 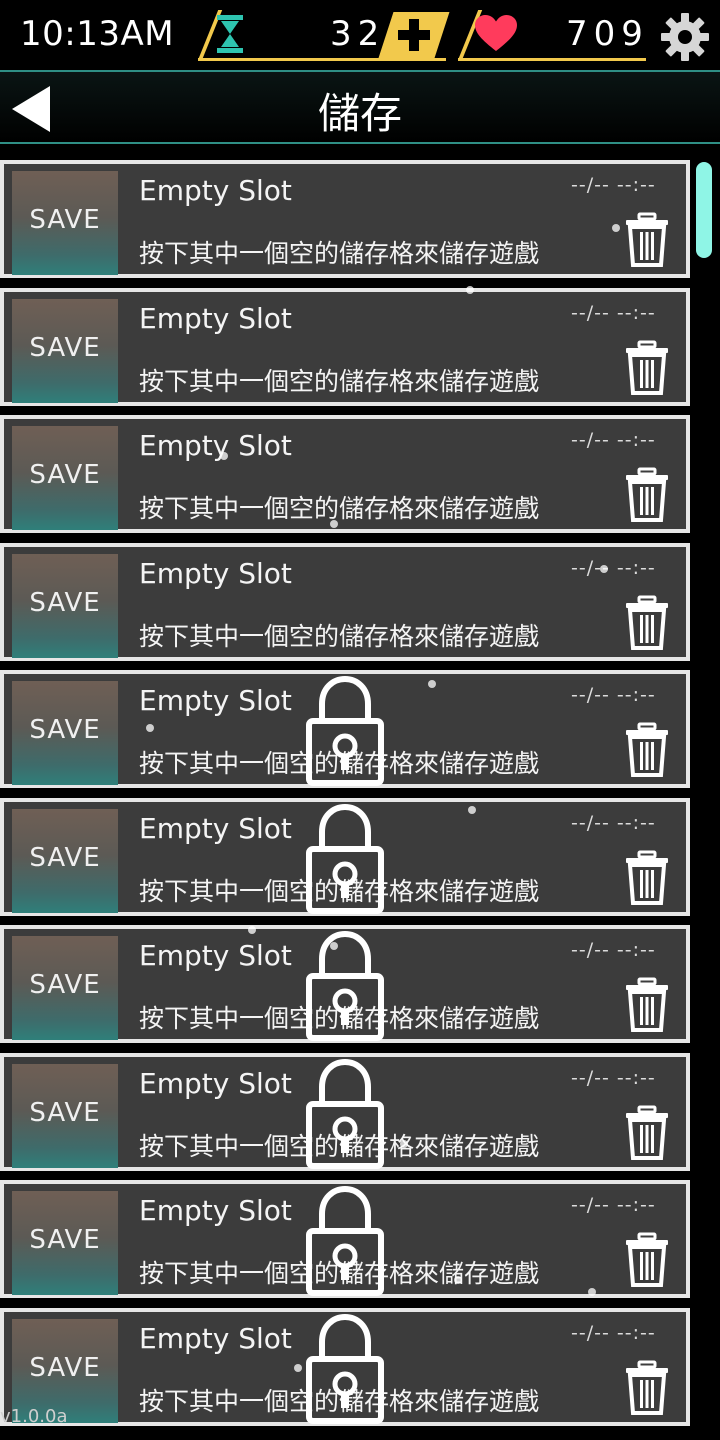 I want to click on page-header: 儲存, so click(x=360, y=107).